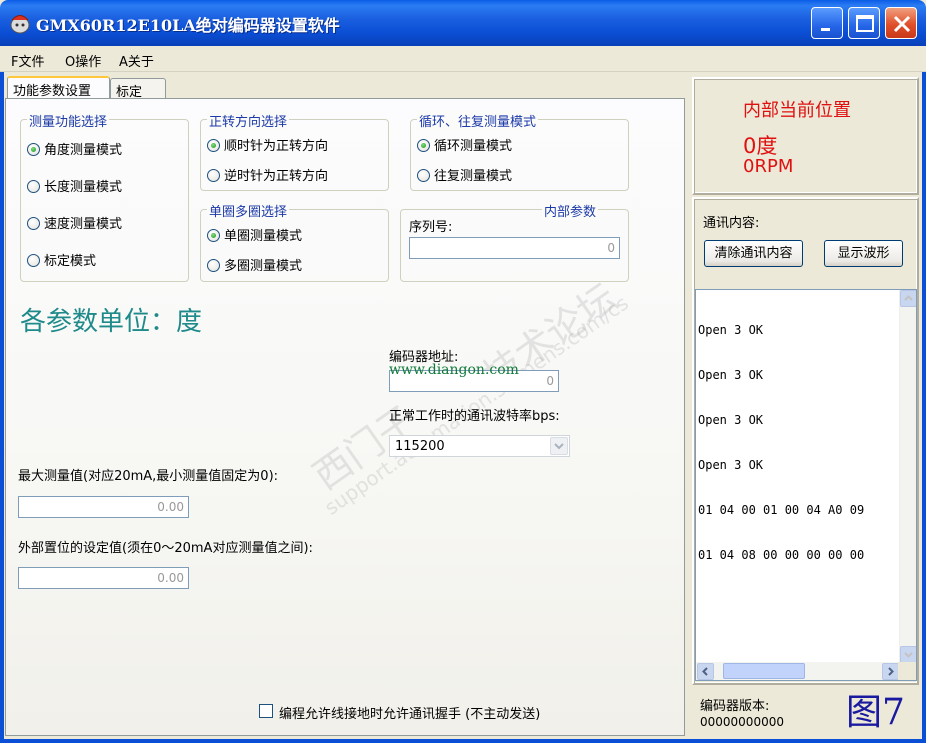 This screenshot has height=743, width=926. What do you see at coordinates (83, 187) in the screenshot?
I see `radio-label: 长度测量模式` at bounding box center [83, 187].